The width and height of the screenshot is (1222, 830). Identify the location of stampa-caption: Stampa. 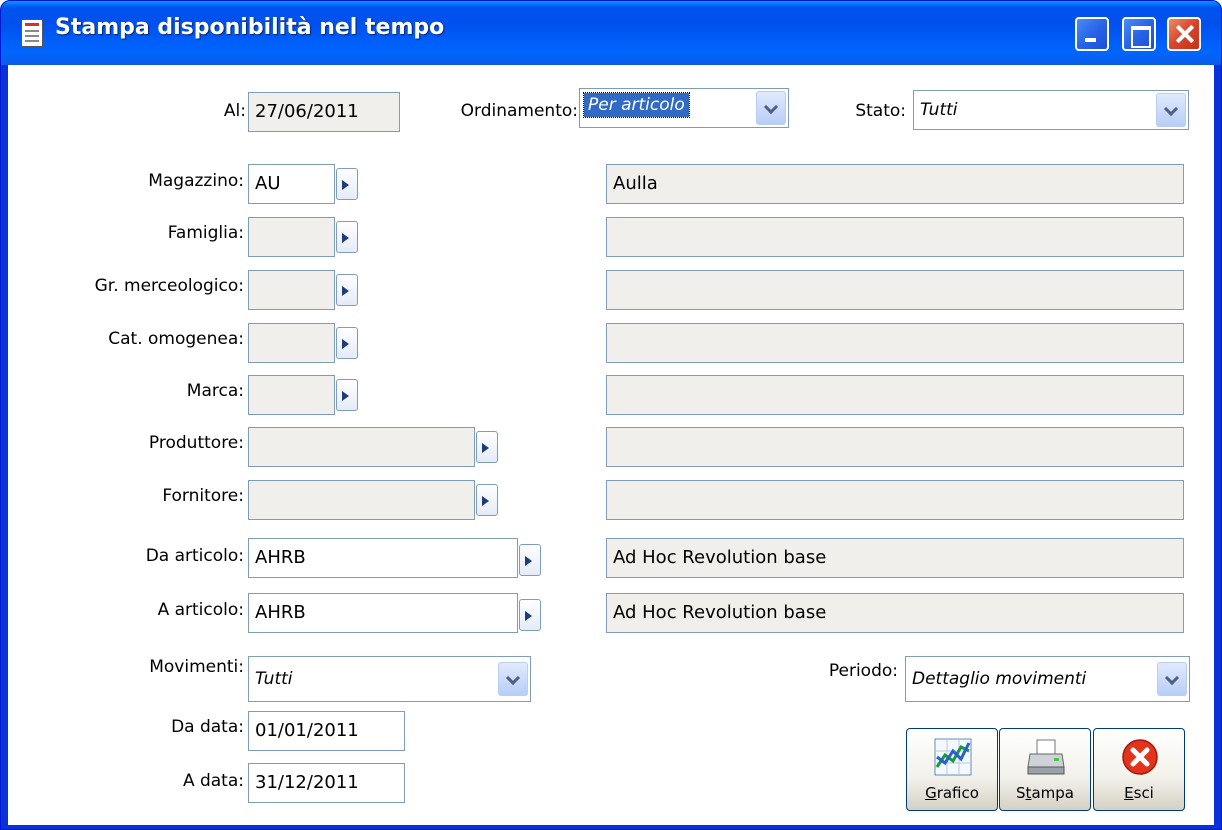
(1045, 793).